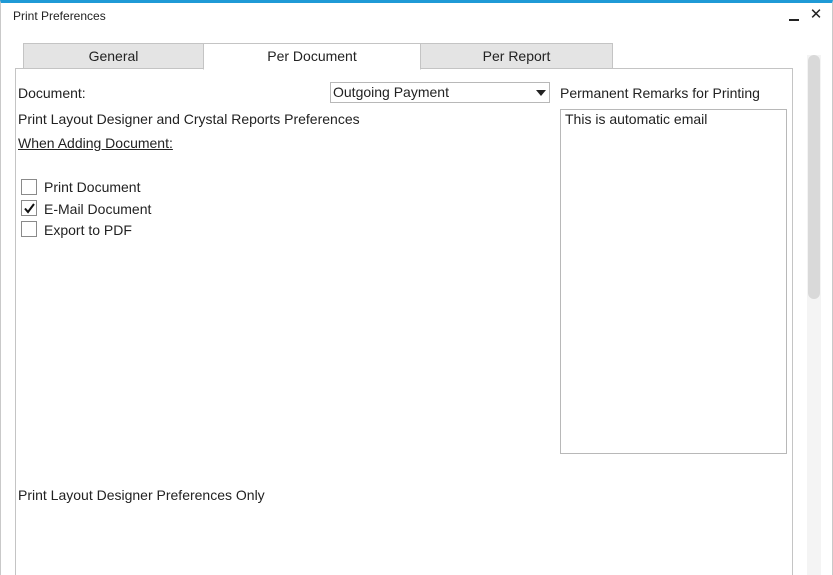  What do you see at coordinates (660, 93) in the screenshot?
I see `remarks-label: Permanent Remarks for Printing` at bounding box center [660, 93].